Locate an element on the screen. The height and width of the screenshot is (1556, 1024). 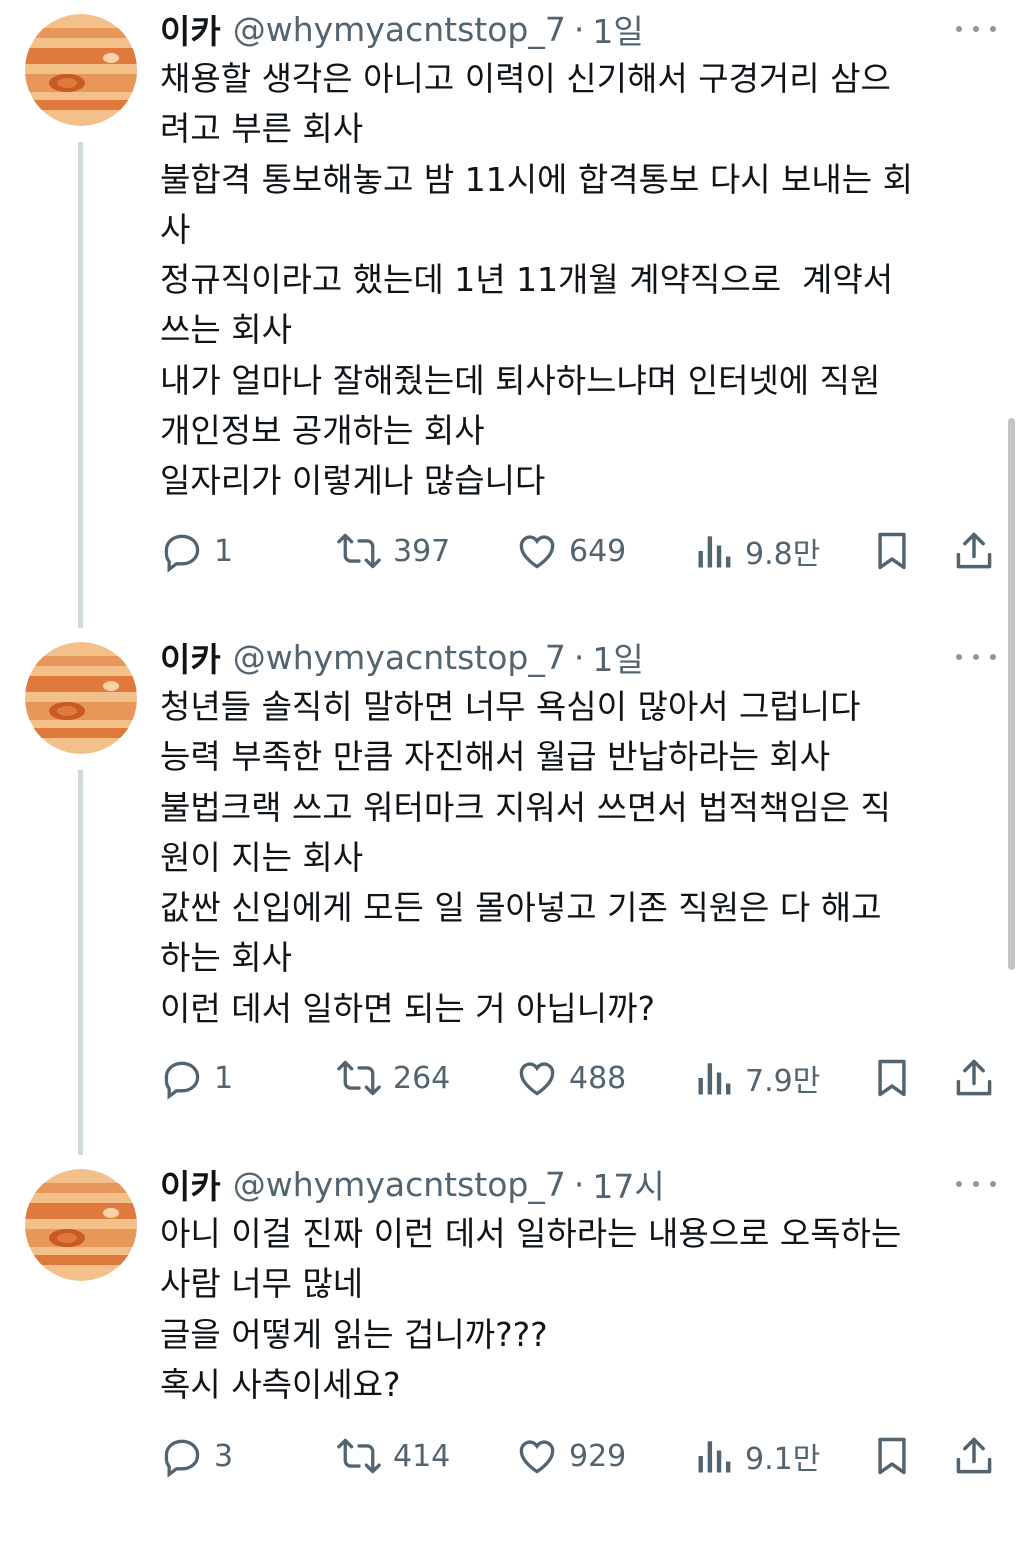
retweet-button: 414 is located at coordinates (392, 1456).